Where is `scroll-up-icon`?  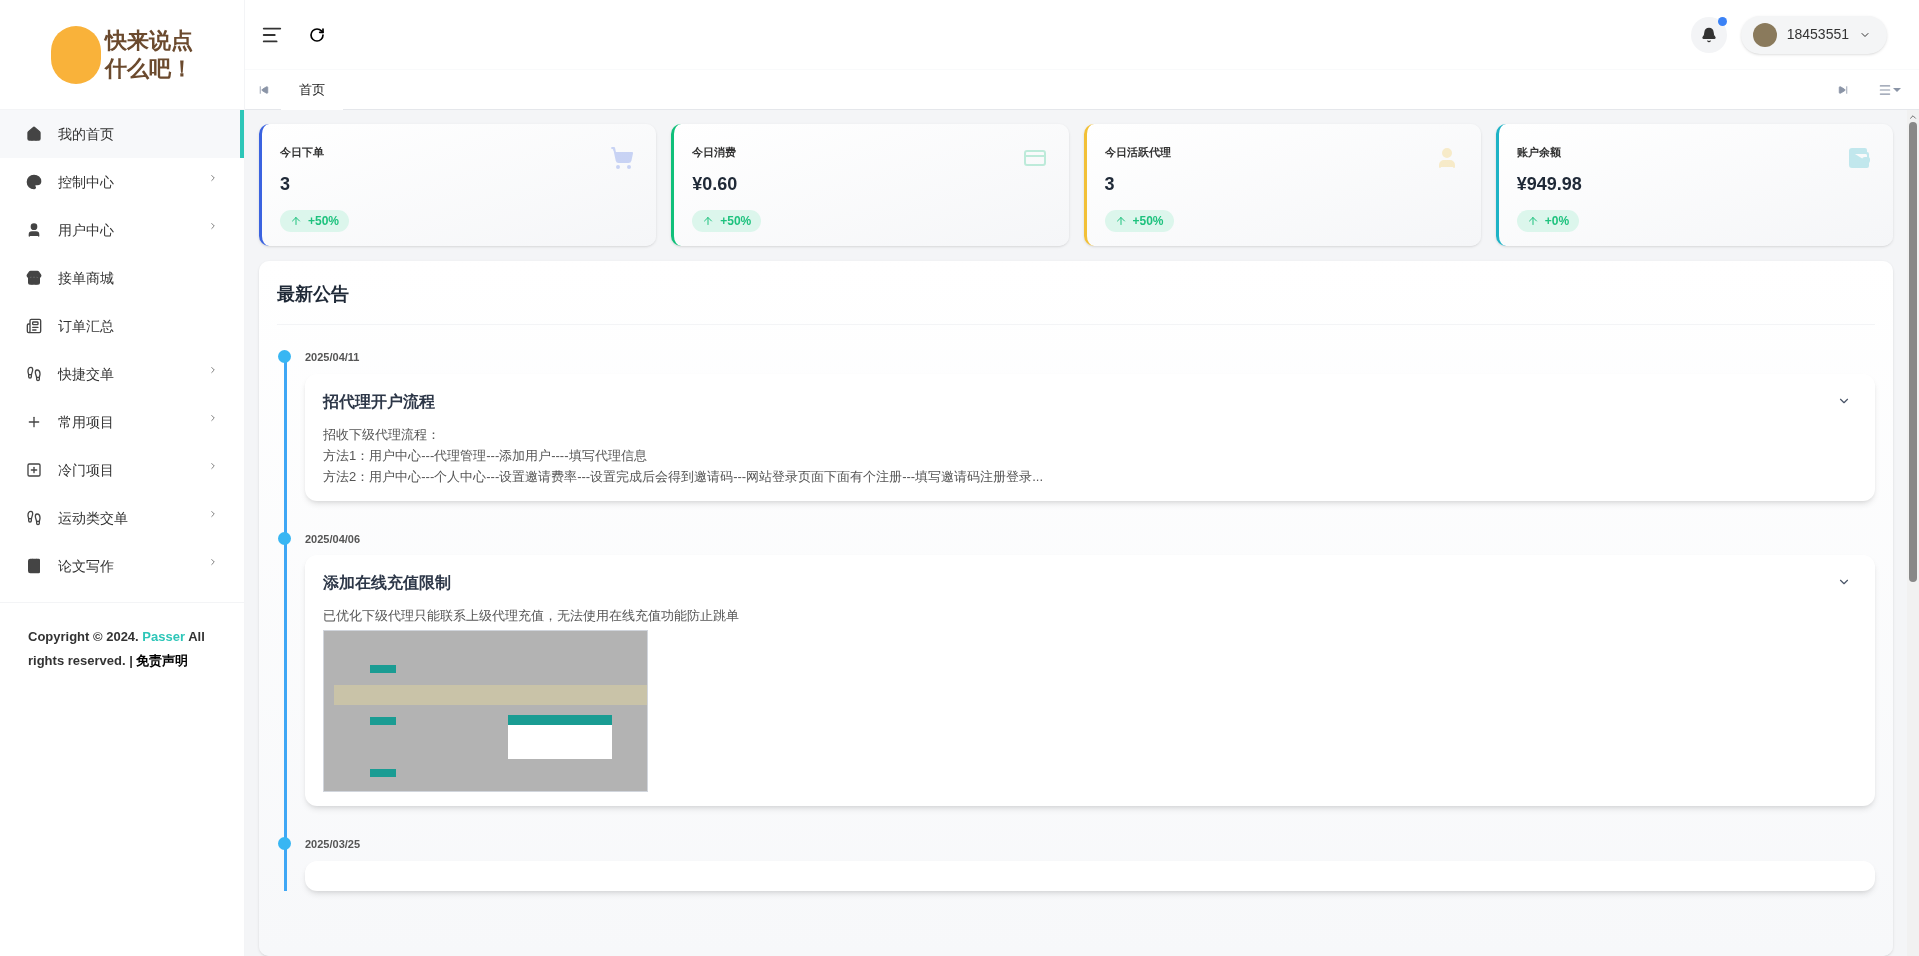
scroll-up-icon is located at coordinates (1913, 117).